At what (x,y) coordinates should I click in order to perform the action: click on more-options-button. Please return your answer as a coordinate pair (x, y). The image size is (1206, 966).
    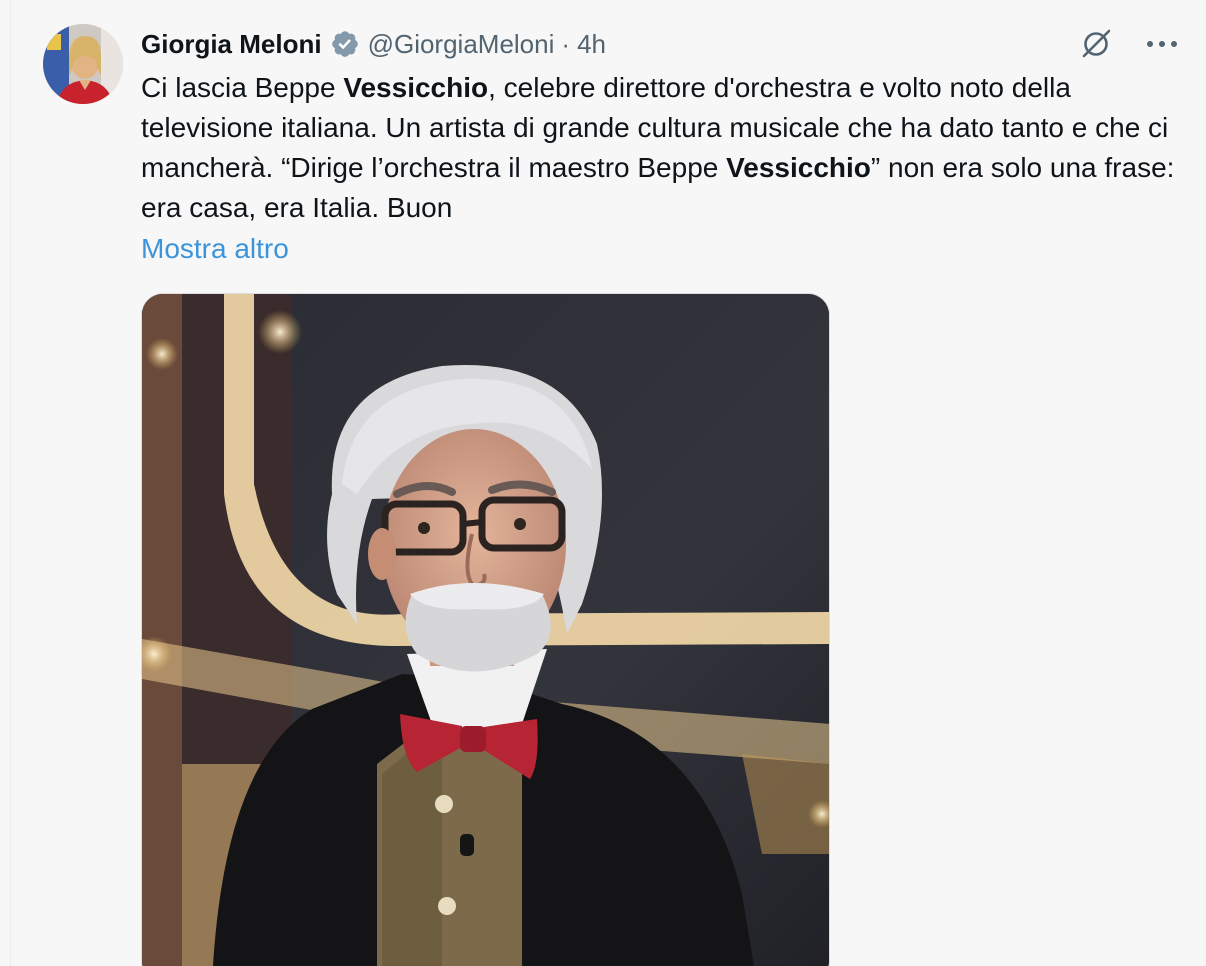
    Looking at the image, I should click on (1162, 44).